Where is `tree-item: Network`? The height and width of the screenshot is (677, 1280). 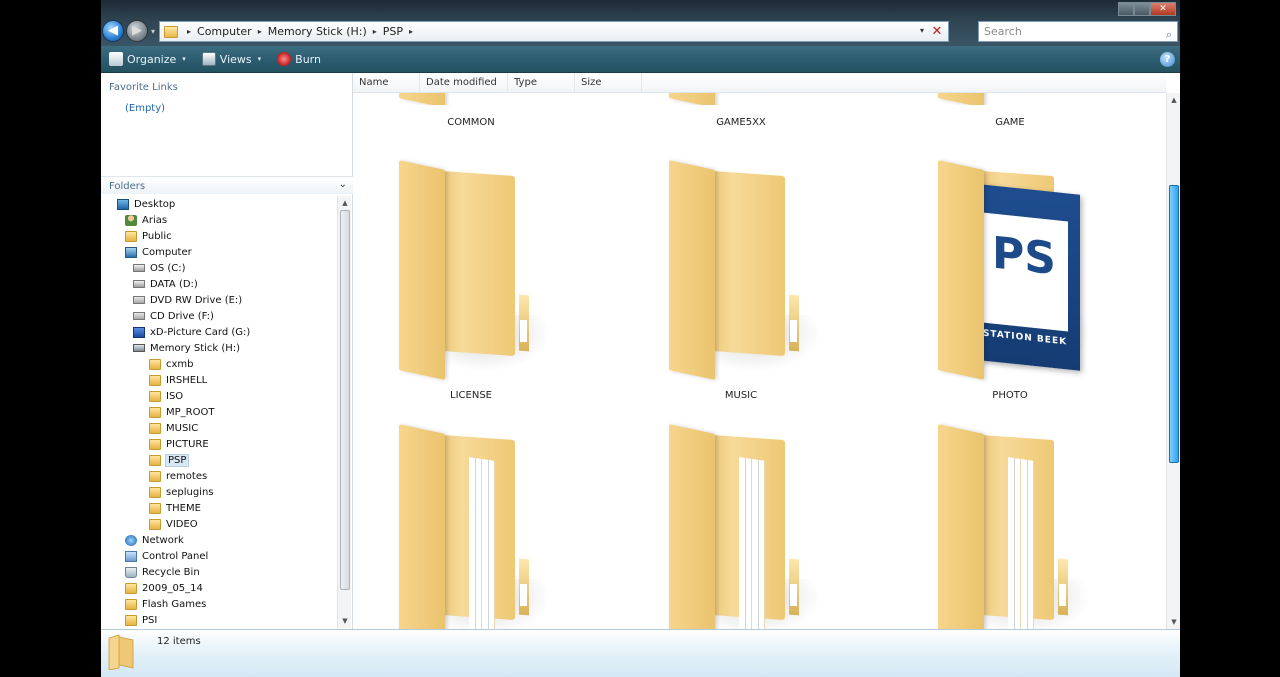
tree-item: Network is located at coordinates (154, 540).